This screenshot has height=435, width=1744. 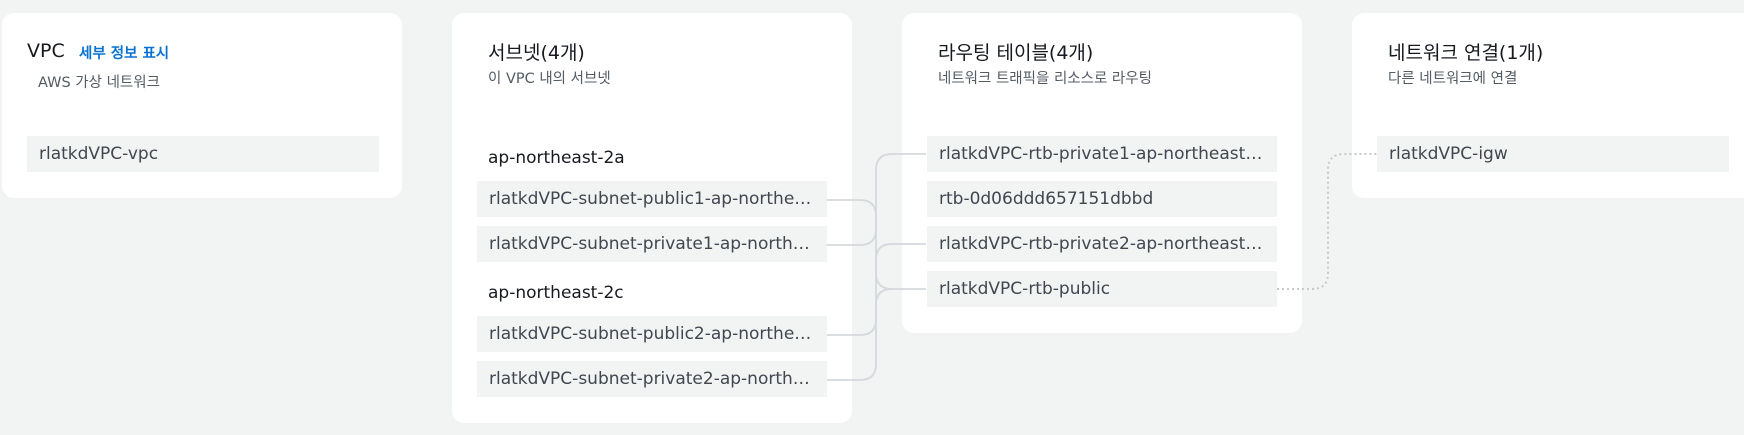 What do you see at coordinates (556, 293) in the screenshot?
I see `az-label-2c: ap-northeast-2c` at bounding box center [556, 293].